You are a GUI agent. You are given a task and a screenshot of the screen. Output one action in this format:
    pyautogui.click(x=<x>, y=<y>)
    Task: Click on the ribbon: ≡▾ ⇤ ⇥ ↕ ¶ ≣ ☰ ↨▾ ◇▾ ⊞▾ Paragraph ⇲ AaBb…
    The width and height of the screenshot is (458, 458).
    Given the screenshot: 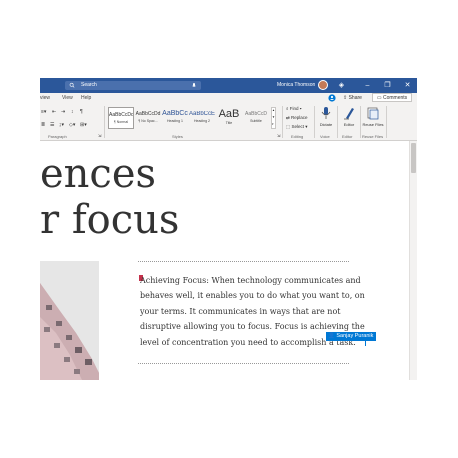 What is the action you would take?
    pyautogui.click(x=228, y=122)
    